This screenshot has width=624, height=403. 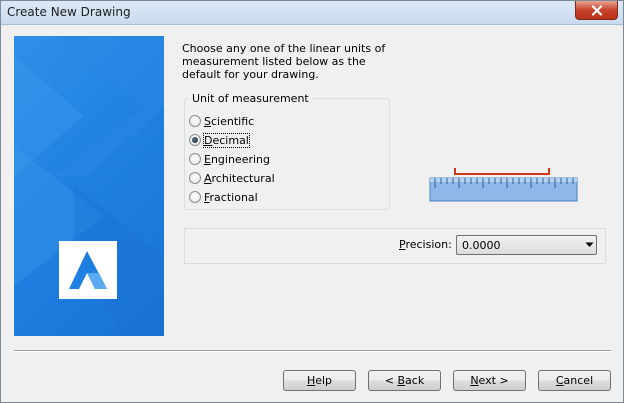 I want to click on radio-label-scientific: Scientific, so click(x=229, y=121).